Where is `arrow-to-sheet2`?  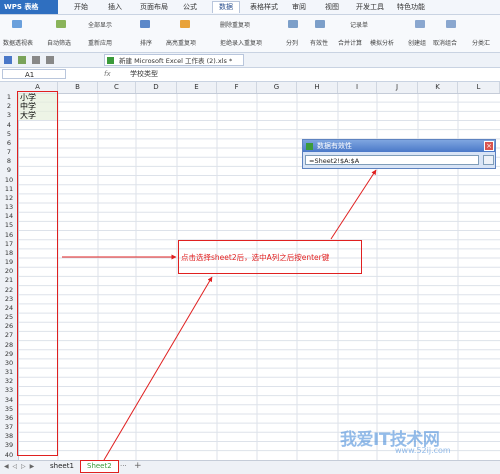
arrow-to-sheet2 is located at coordinates (158, 368).